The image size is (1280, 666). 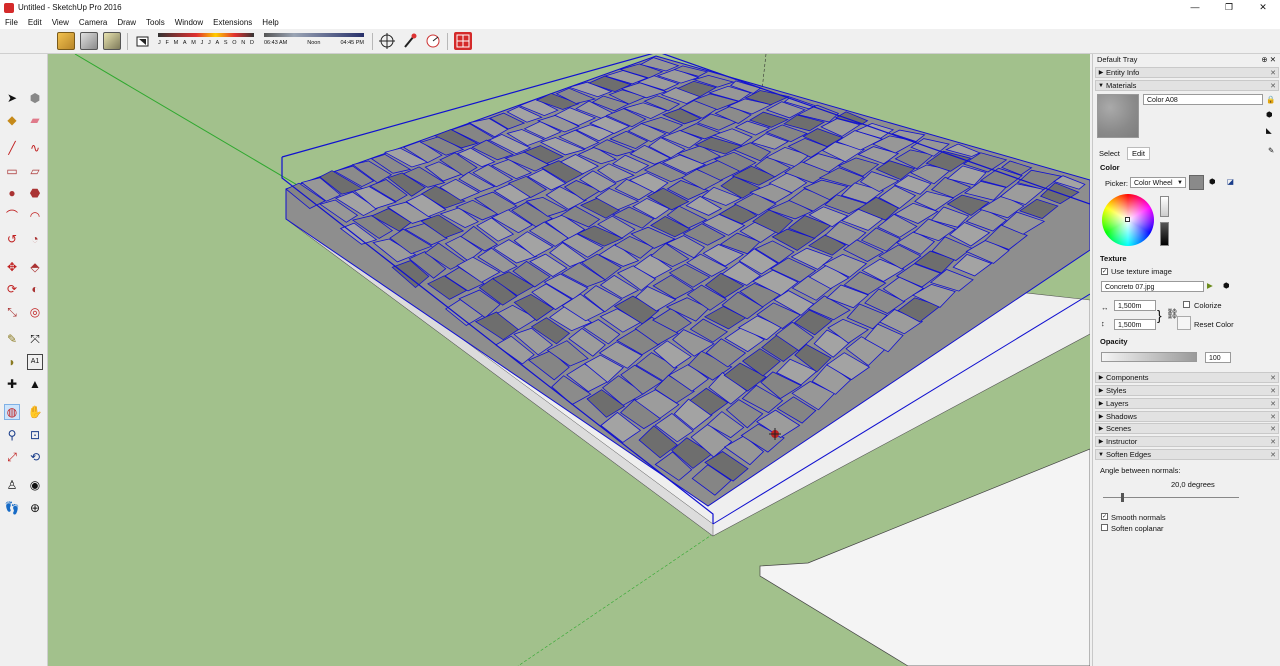 What do you see at coordinates (112, 41) in the screenshot?
I see `extension-warehouse-icon` at bounding box center [112, 41].